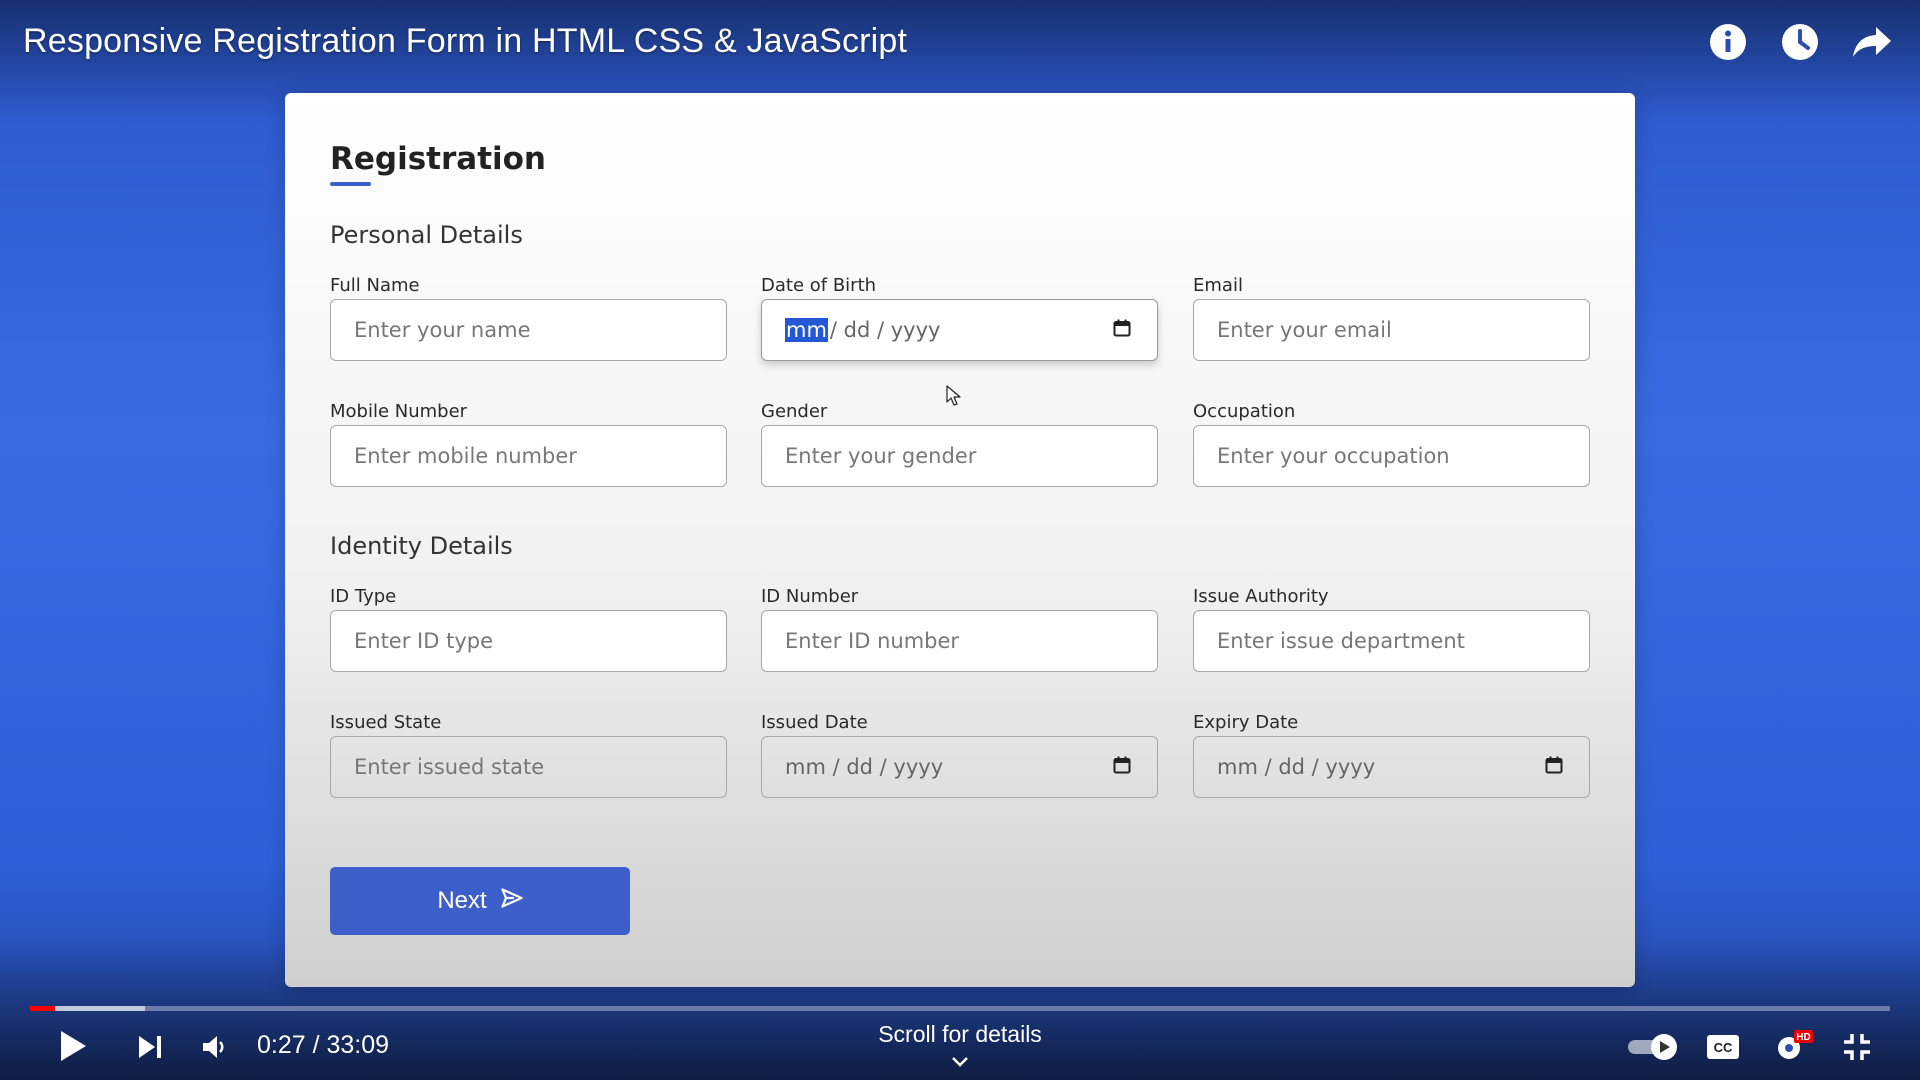 This screenshot has width=1920, height=1080. I want to click on issued-state-label: Issued State, so click(386, 722).